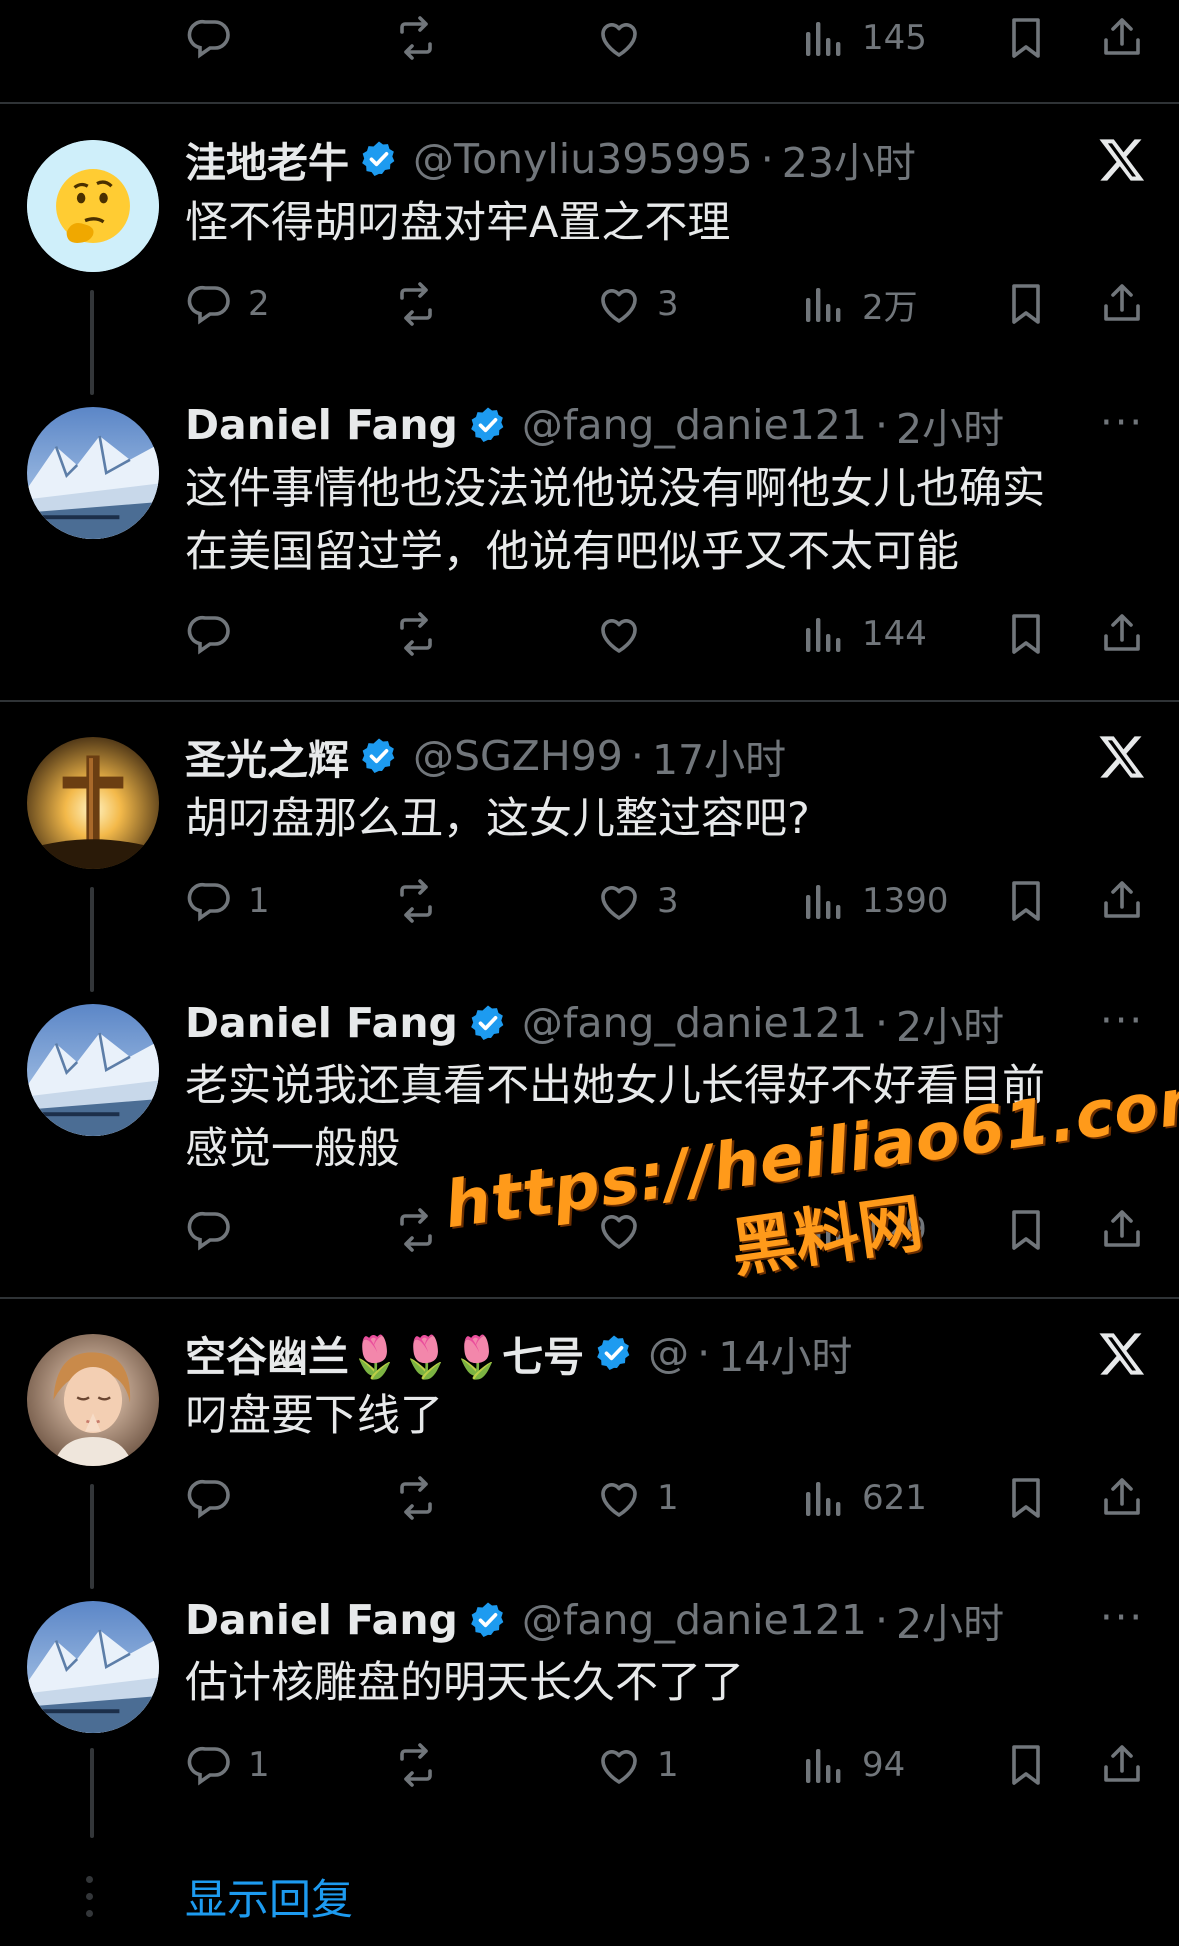  Describe the element at coordinates (267, 756) in the screenshot. I see `display-name: 圣光之辉` at that location.